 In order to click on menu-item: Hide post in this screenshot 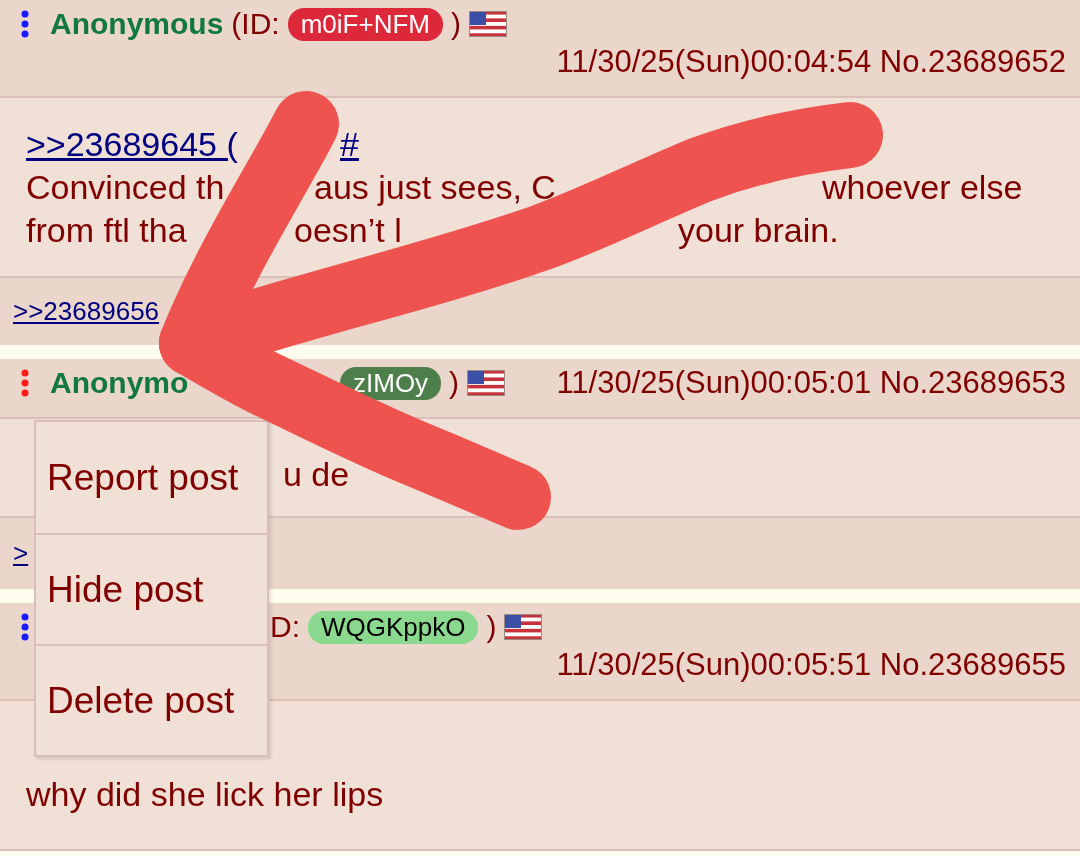, I will do `click(151, 588)`.